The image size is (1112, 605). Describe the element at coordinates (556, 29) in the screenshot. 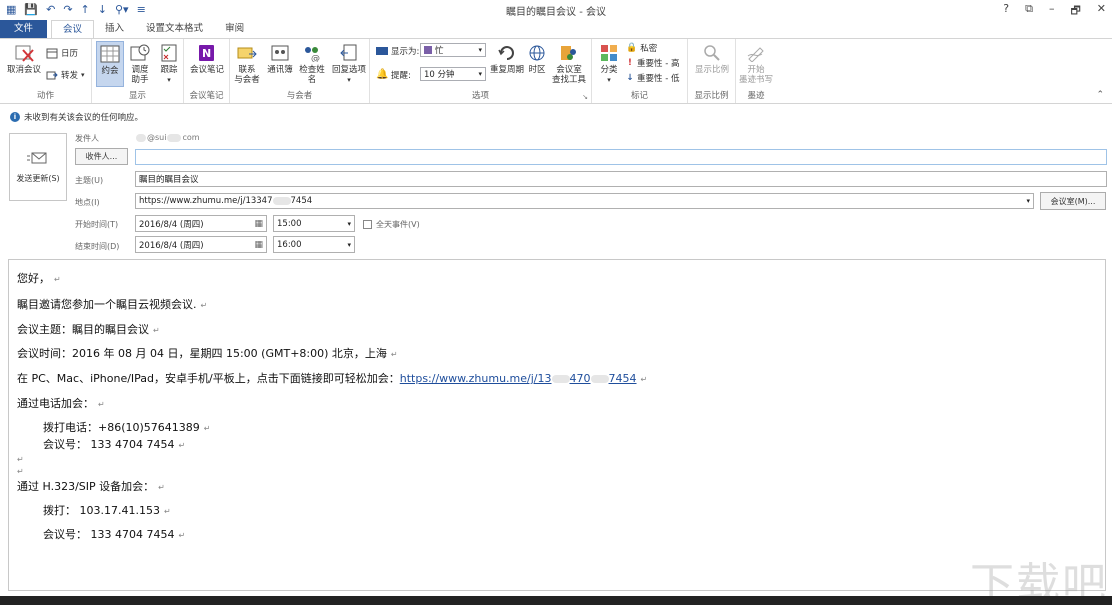

I see `ribbon-tabs: 文件 会议 插入 设置文本格式 审阅` at that location.